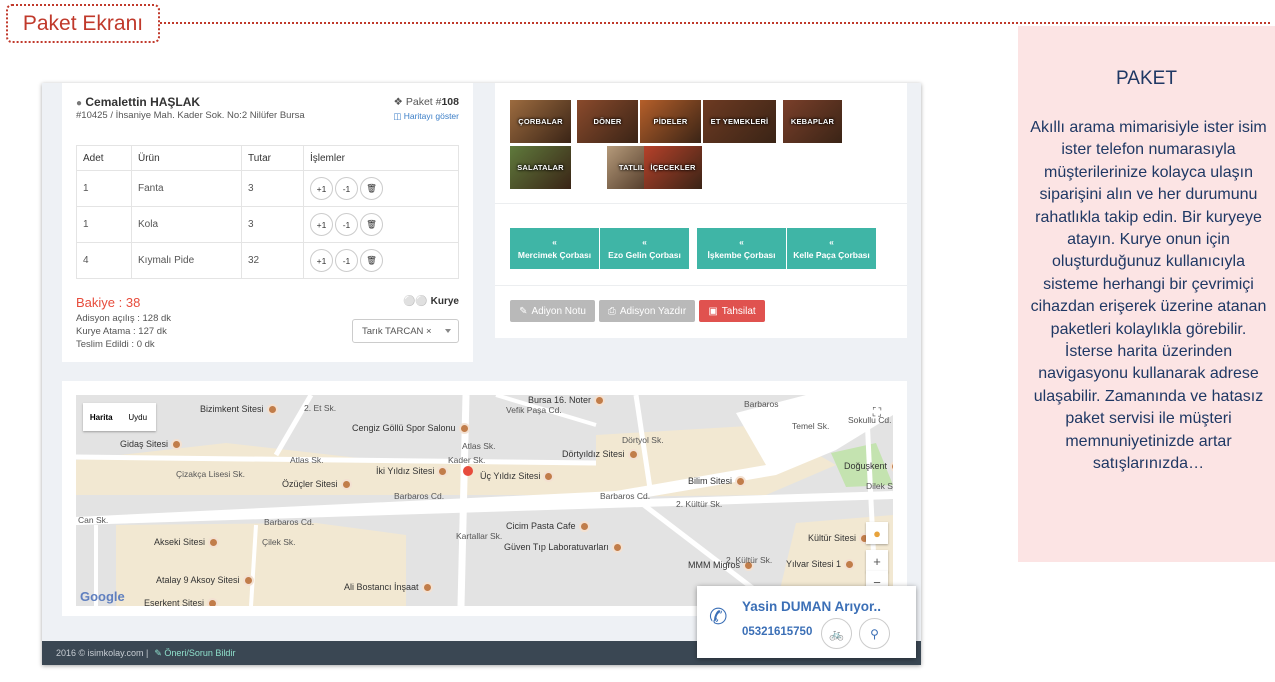 The width and height of the screenshot is (1275, 682). I want to click on map-street-label: Dörtyol Sk., so click(643, 440).